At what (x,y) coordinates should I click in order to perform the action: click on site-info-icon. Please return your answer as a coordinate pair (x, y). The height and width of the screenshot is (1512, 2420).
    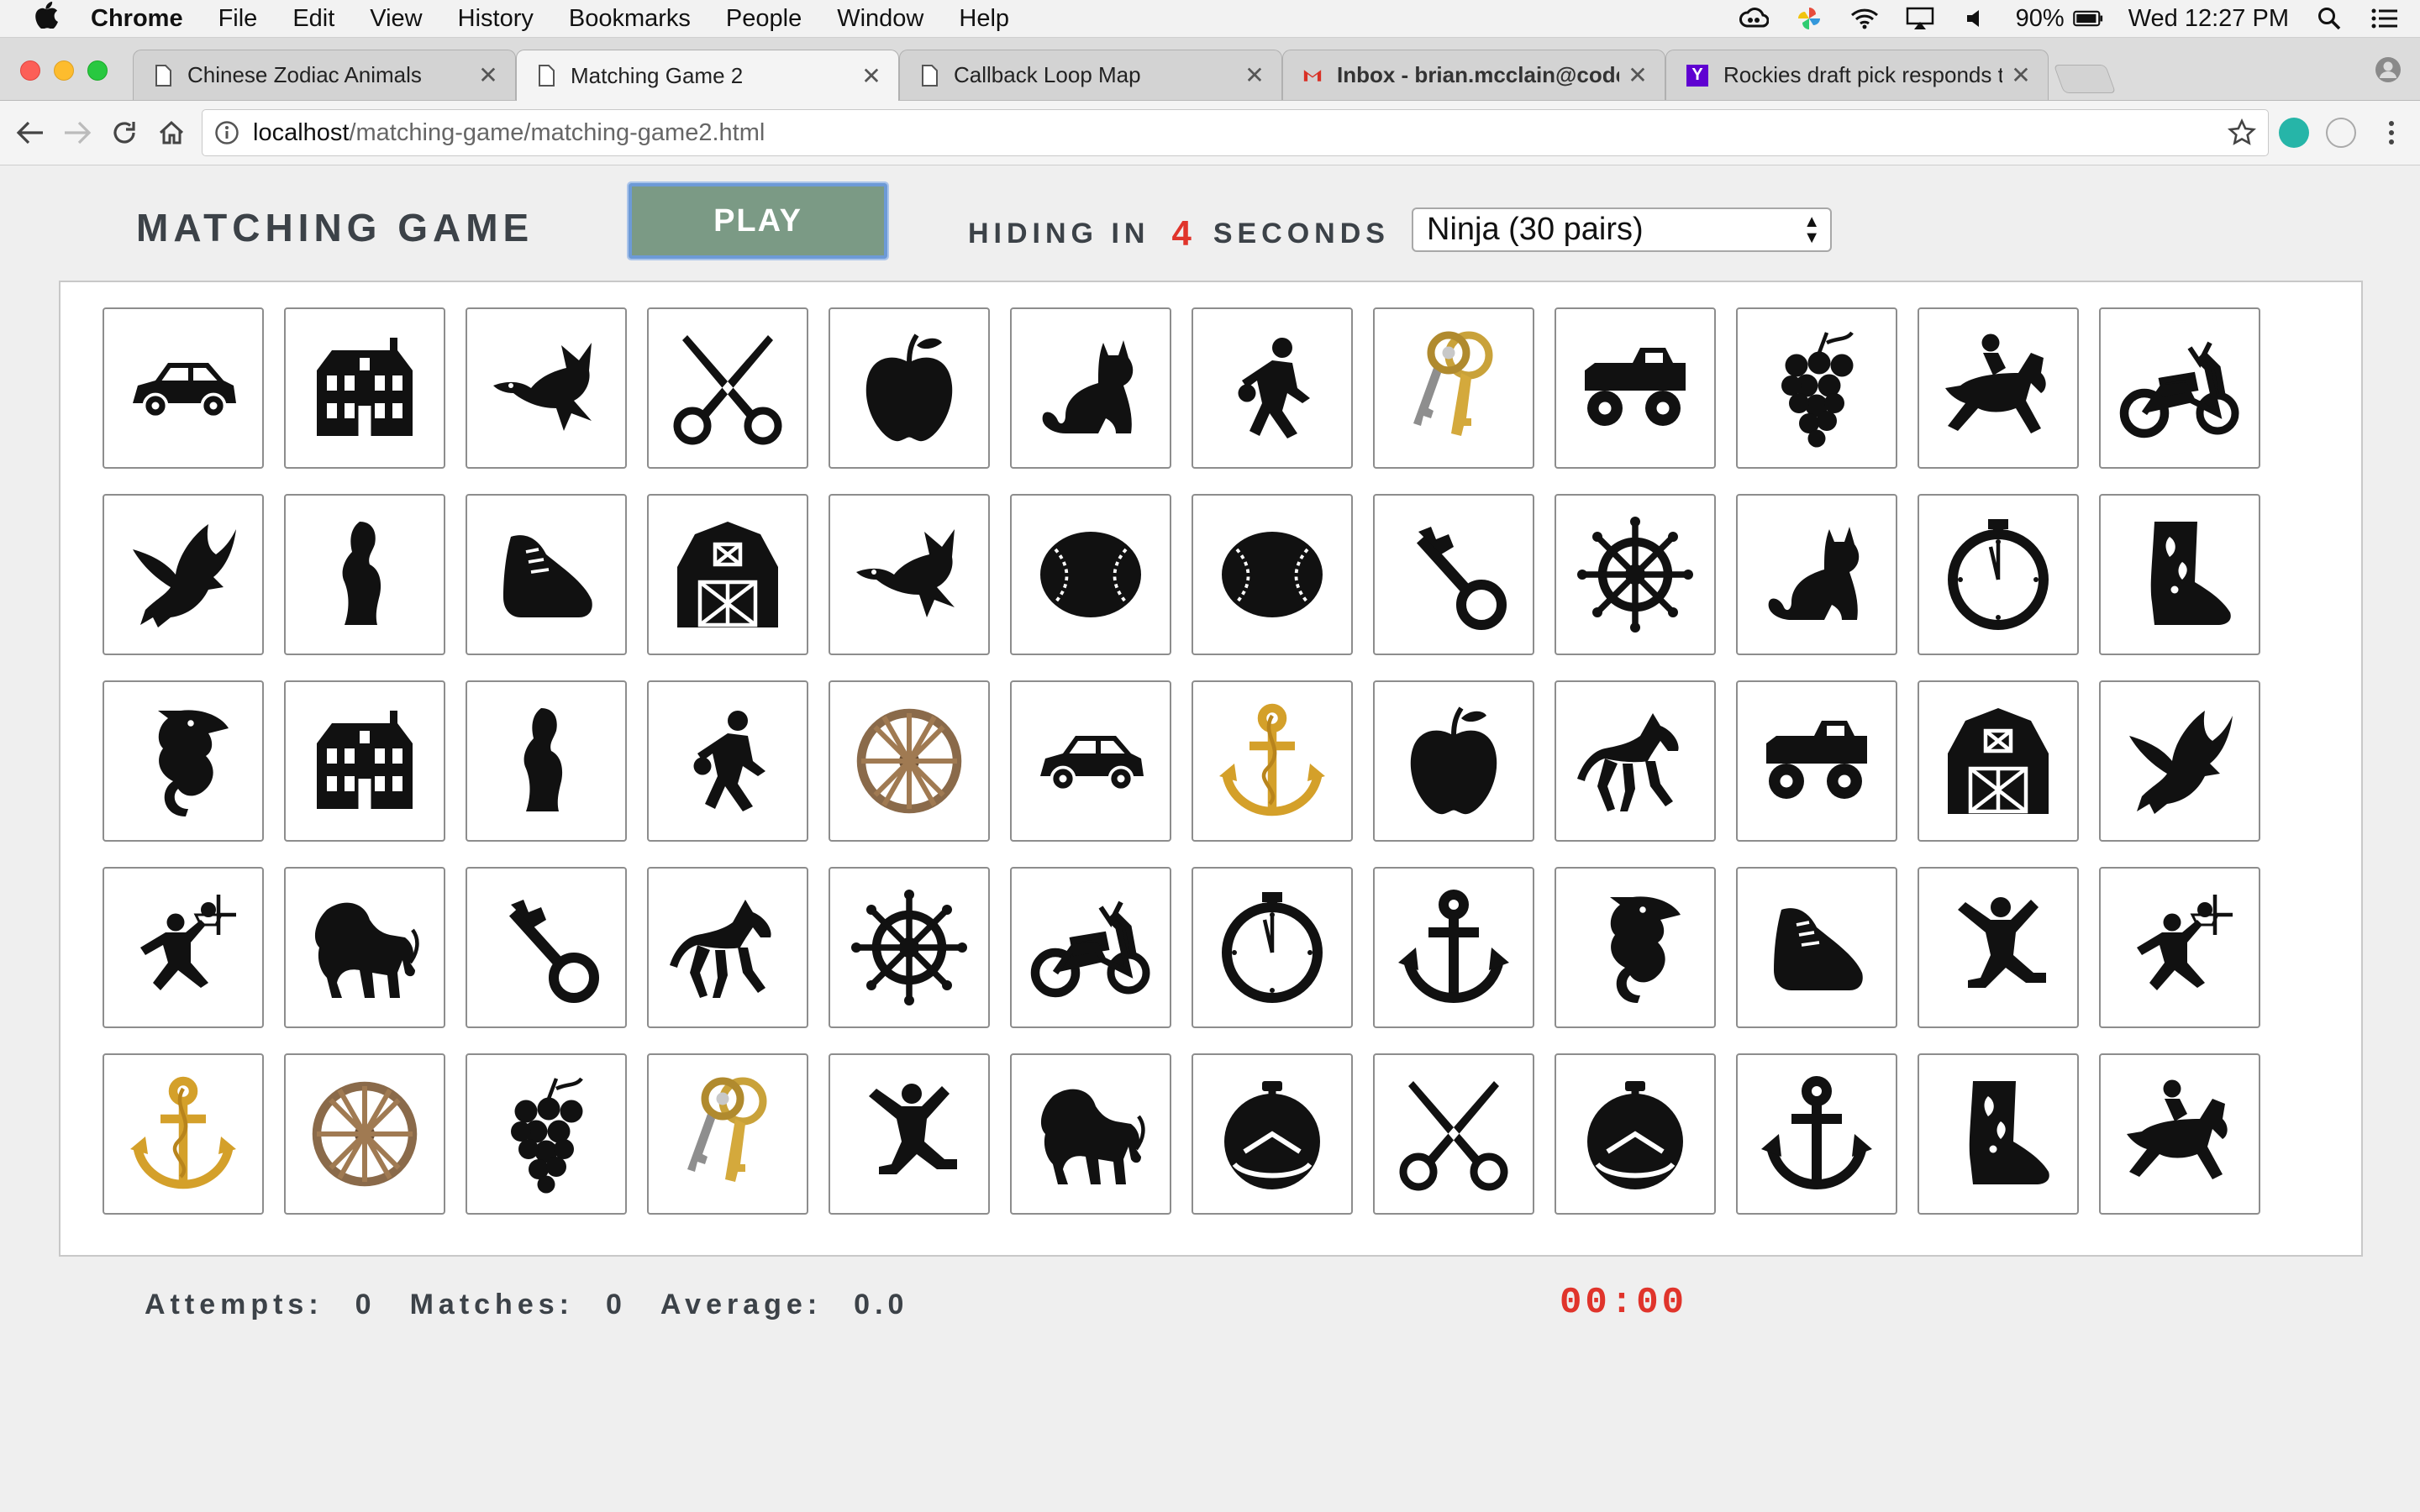
    Looking at the image, I should click on (226, 132).